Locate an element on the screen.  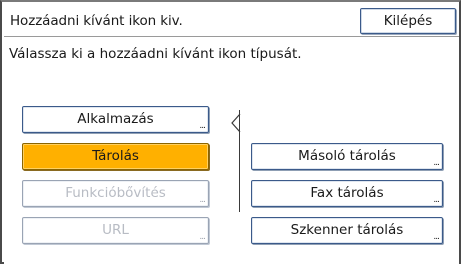
application-button-label: Alkalmazás is located at coordinates (115, 119).